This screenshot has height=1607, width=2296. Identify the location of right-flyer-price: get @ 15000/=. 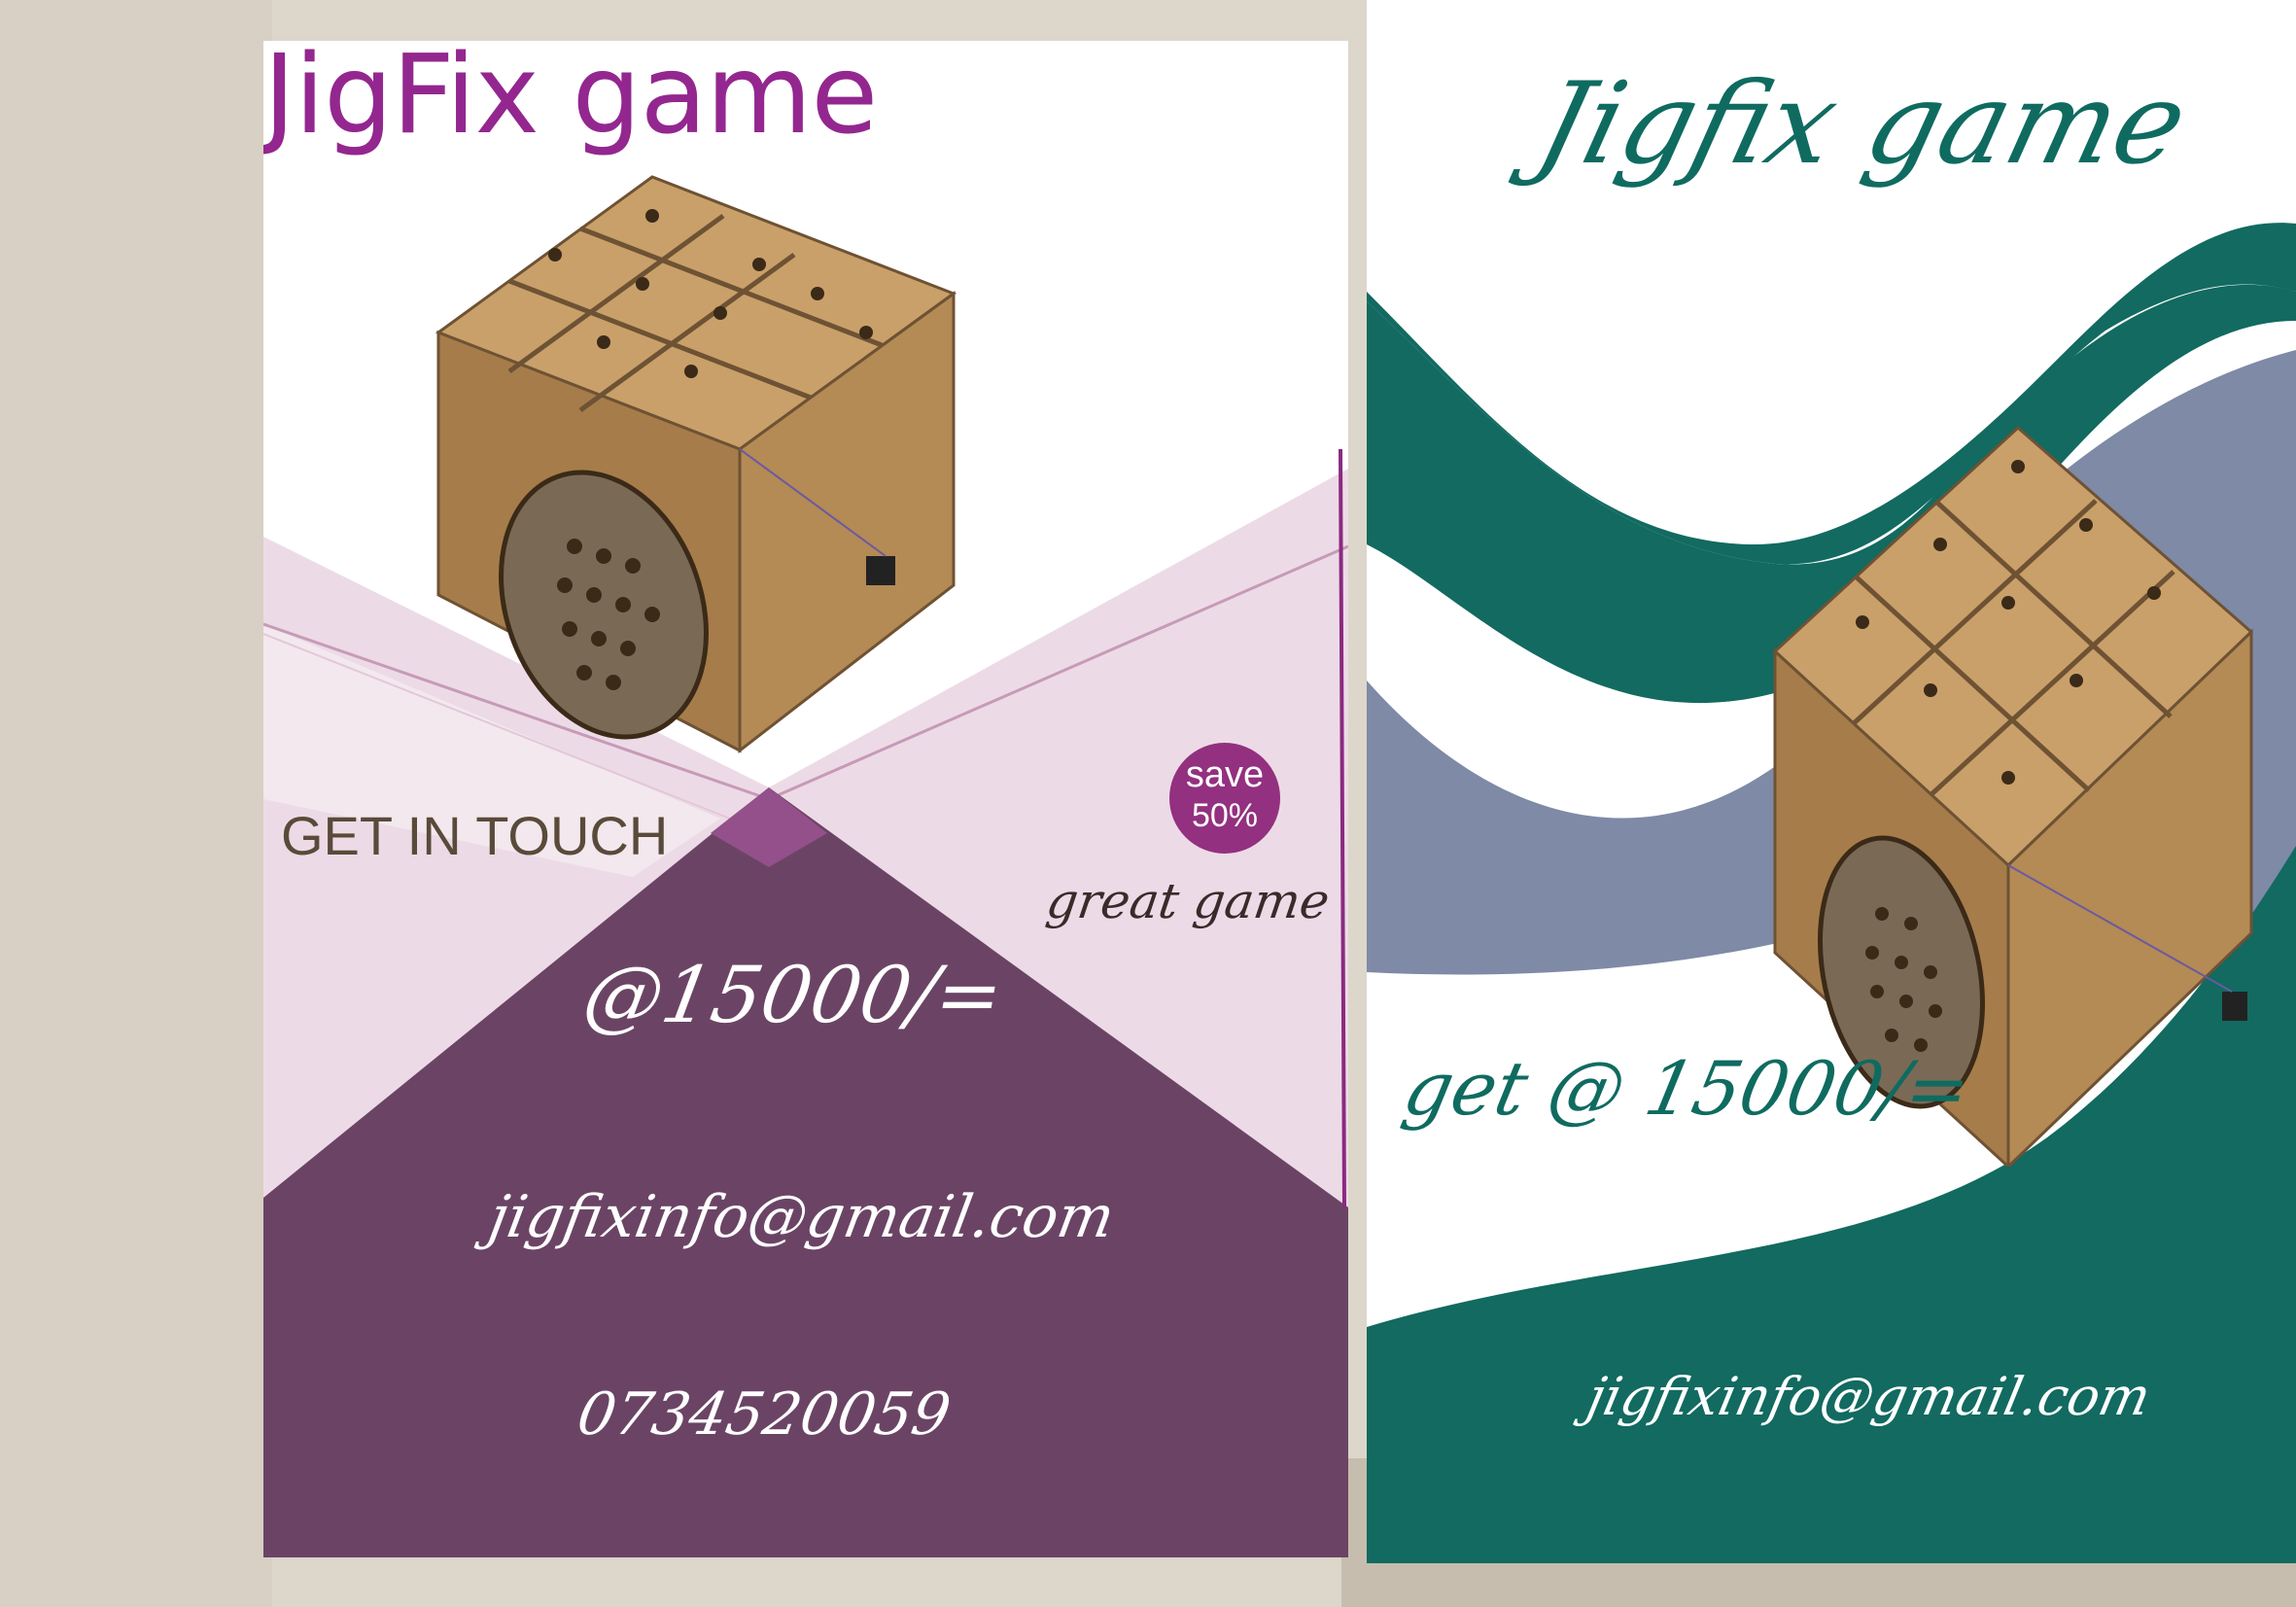
(1687, 1089).